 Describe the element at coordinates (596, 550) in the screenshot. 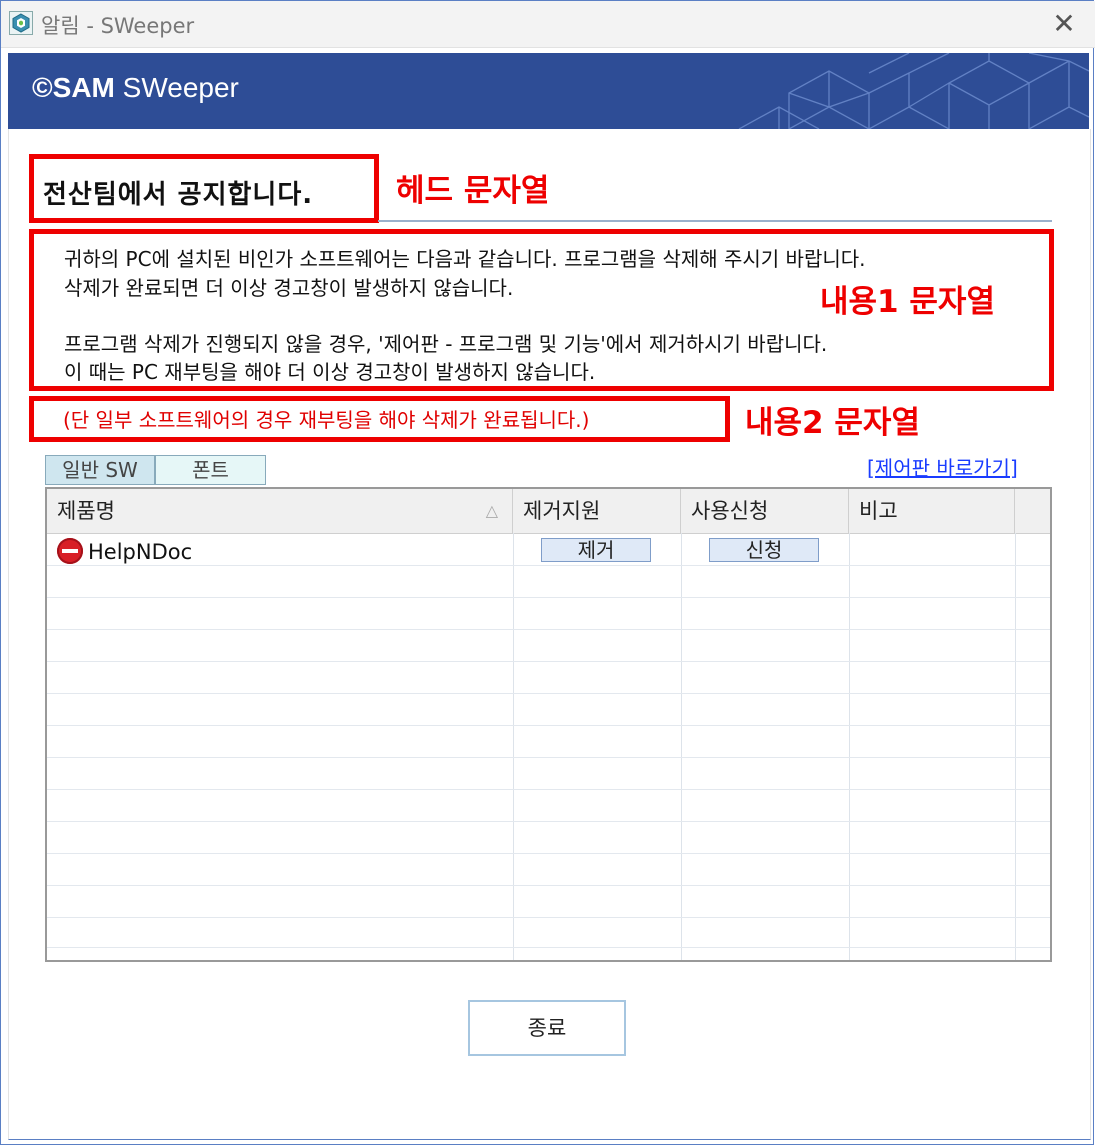

I see `remove-button: 제거` at that location.